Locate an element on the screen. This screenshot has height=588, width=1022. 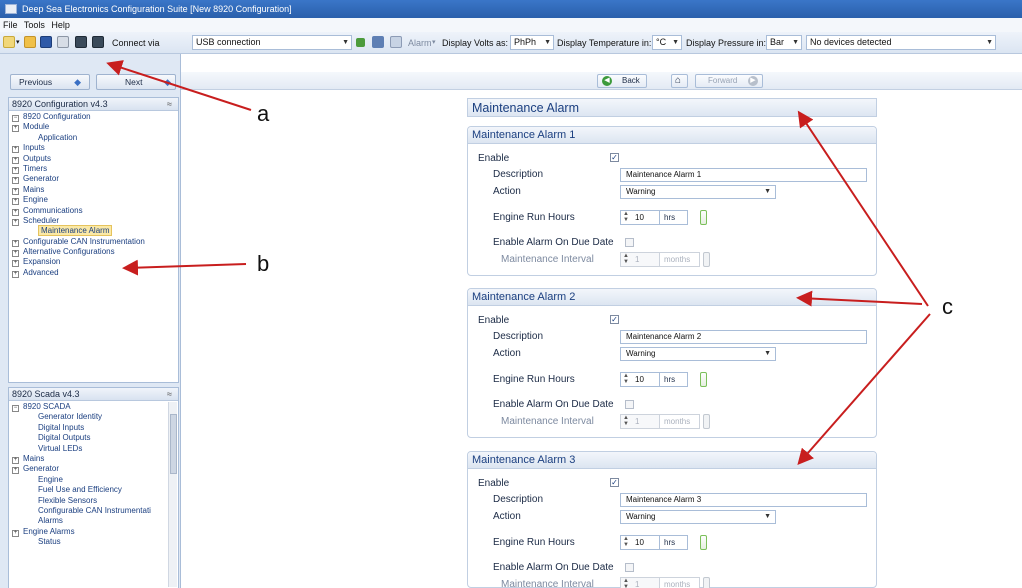
tree-item: + Configurable CAN Instrumentation is located at coordinates (93, 242).